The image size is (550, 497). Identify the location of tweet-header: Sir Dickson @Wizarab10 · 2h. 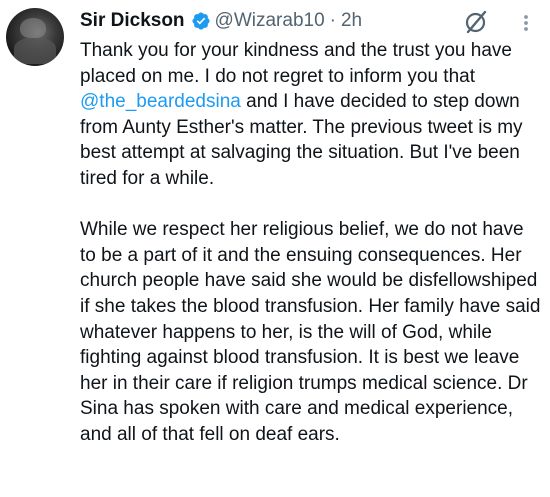
(221, 21).